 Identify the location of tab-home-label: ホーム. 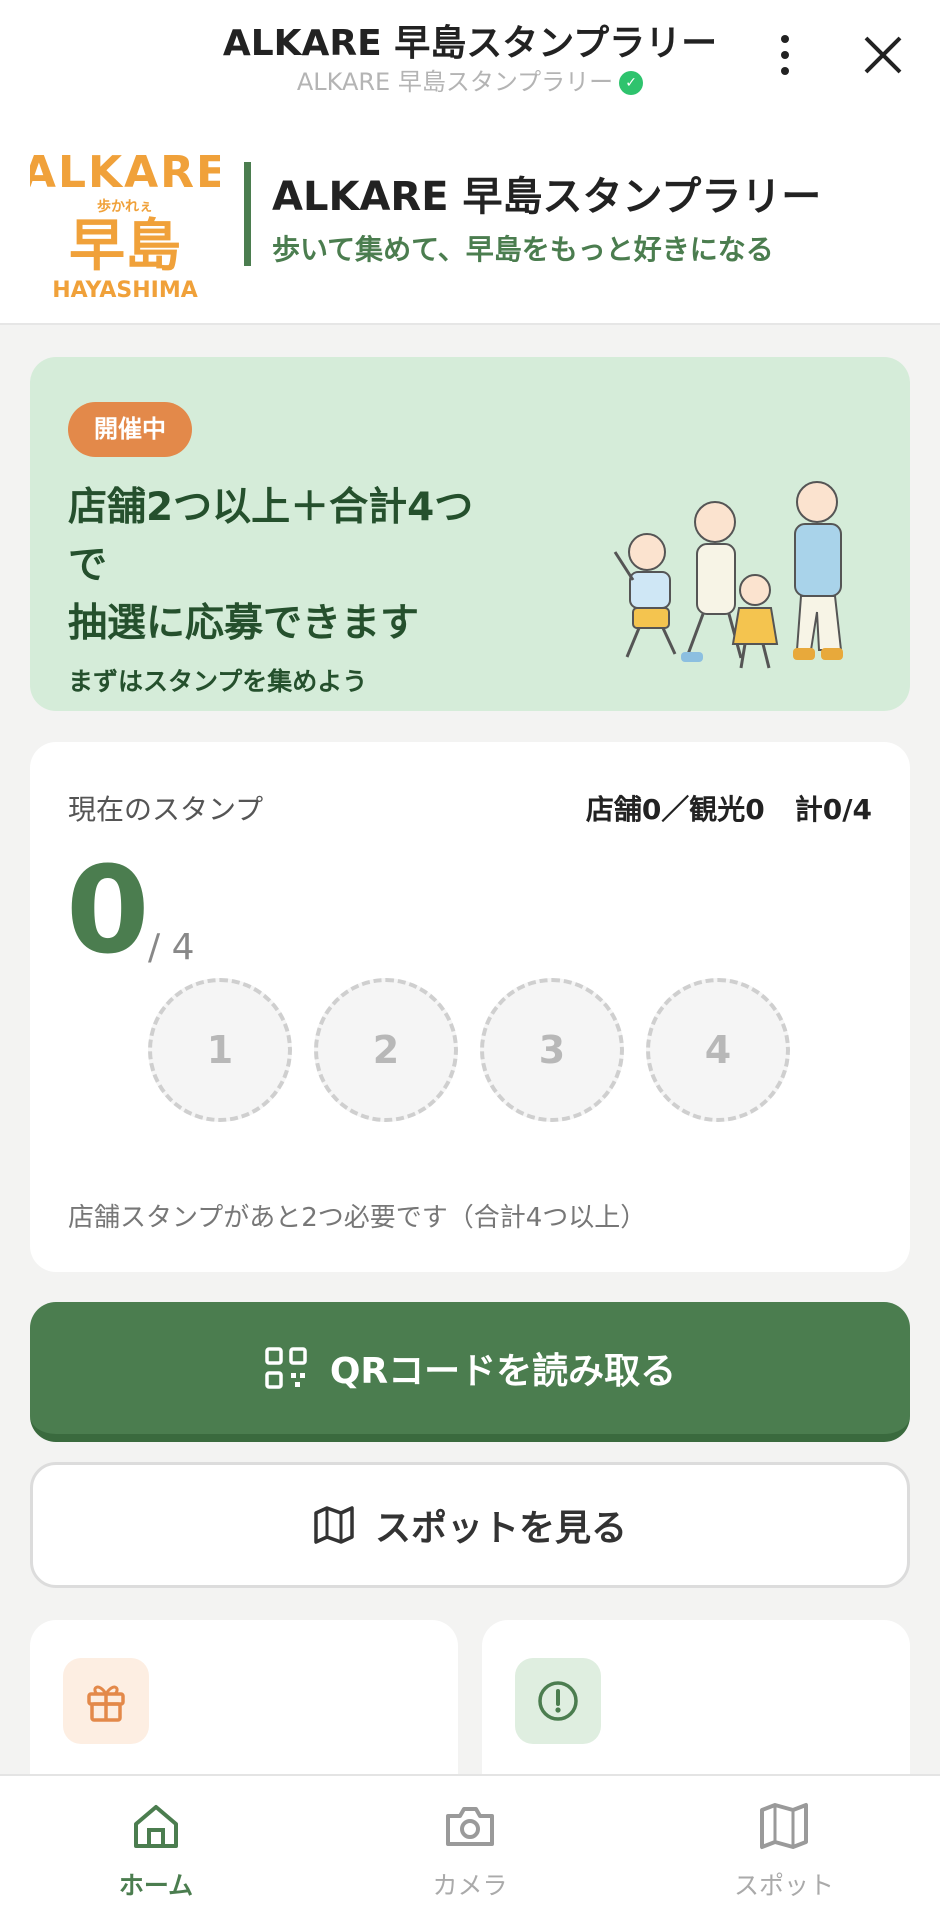
(156, 1885).